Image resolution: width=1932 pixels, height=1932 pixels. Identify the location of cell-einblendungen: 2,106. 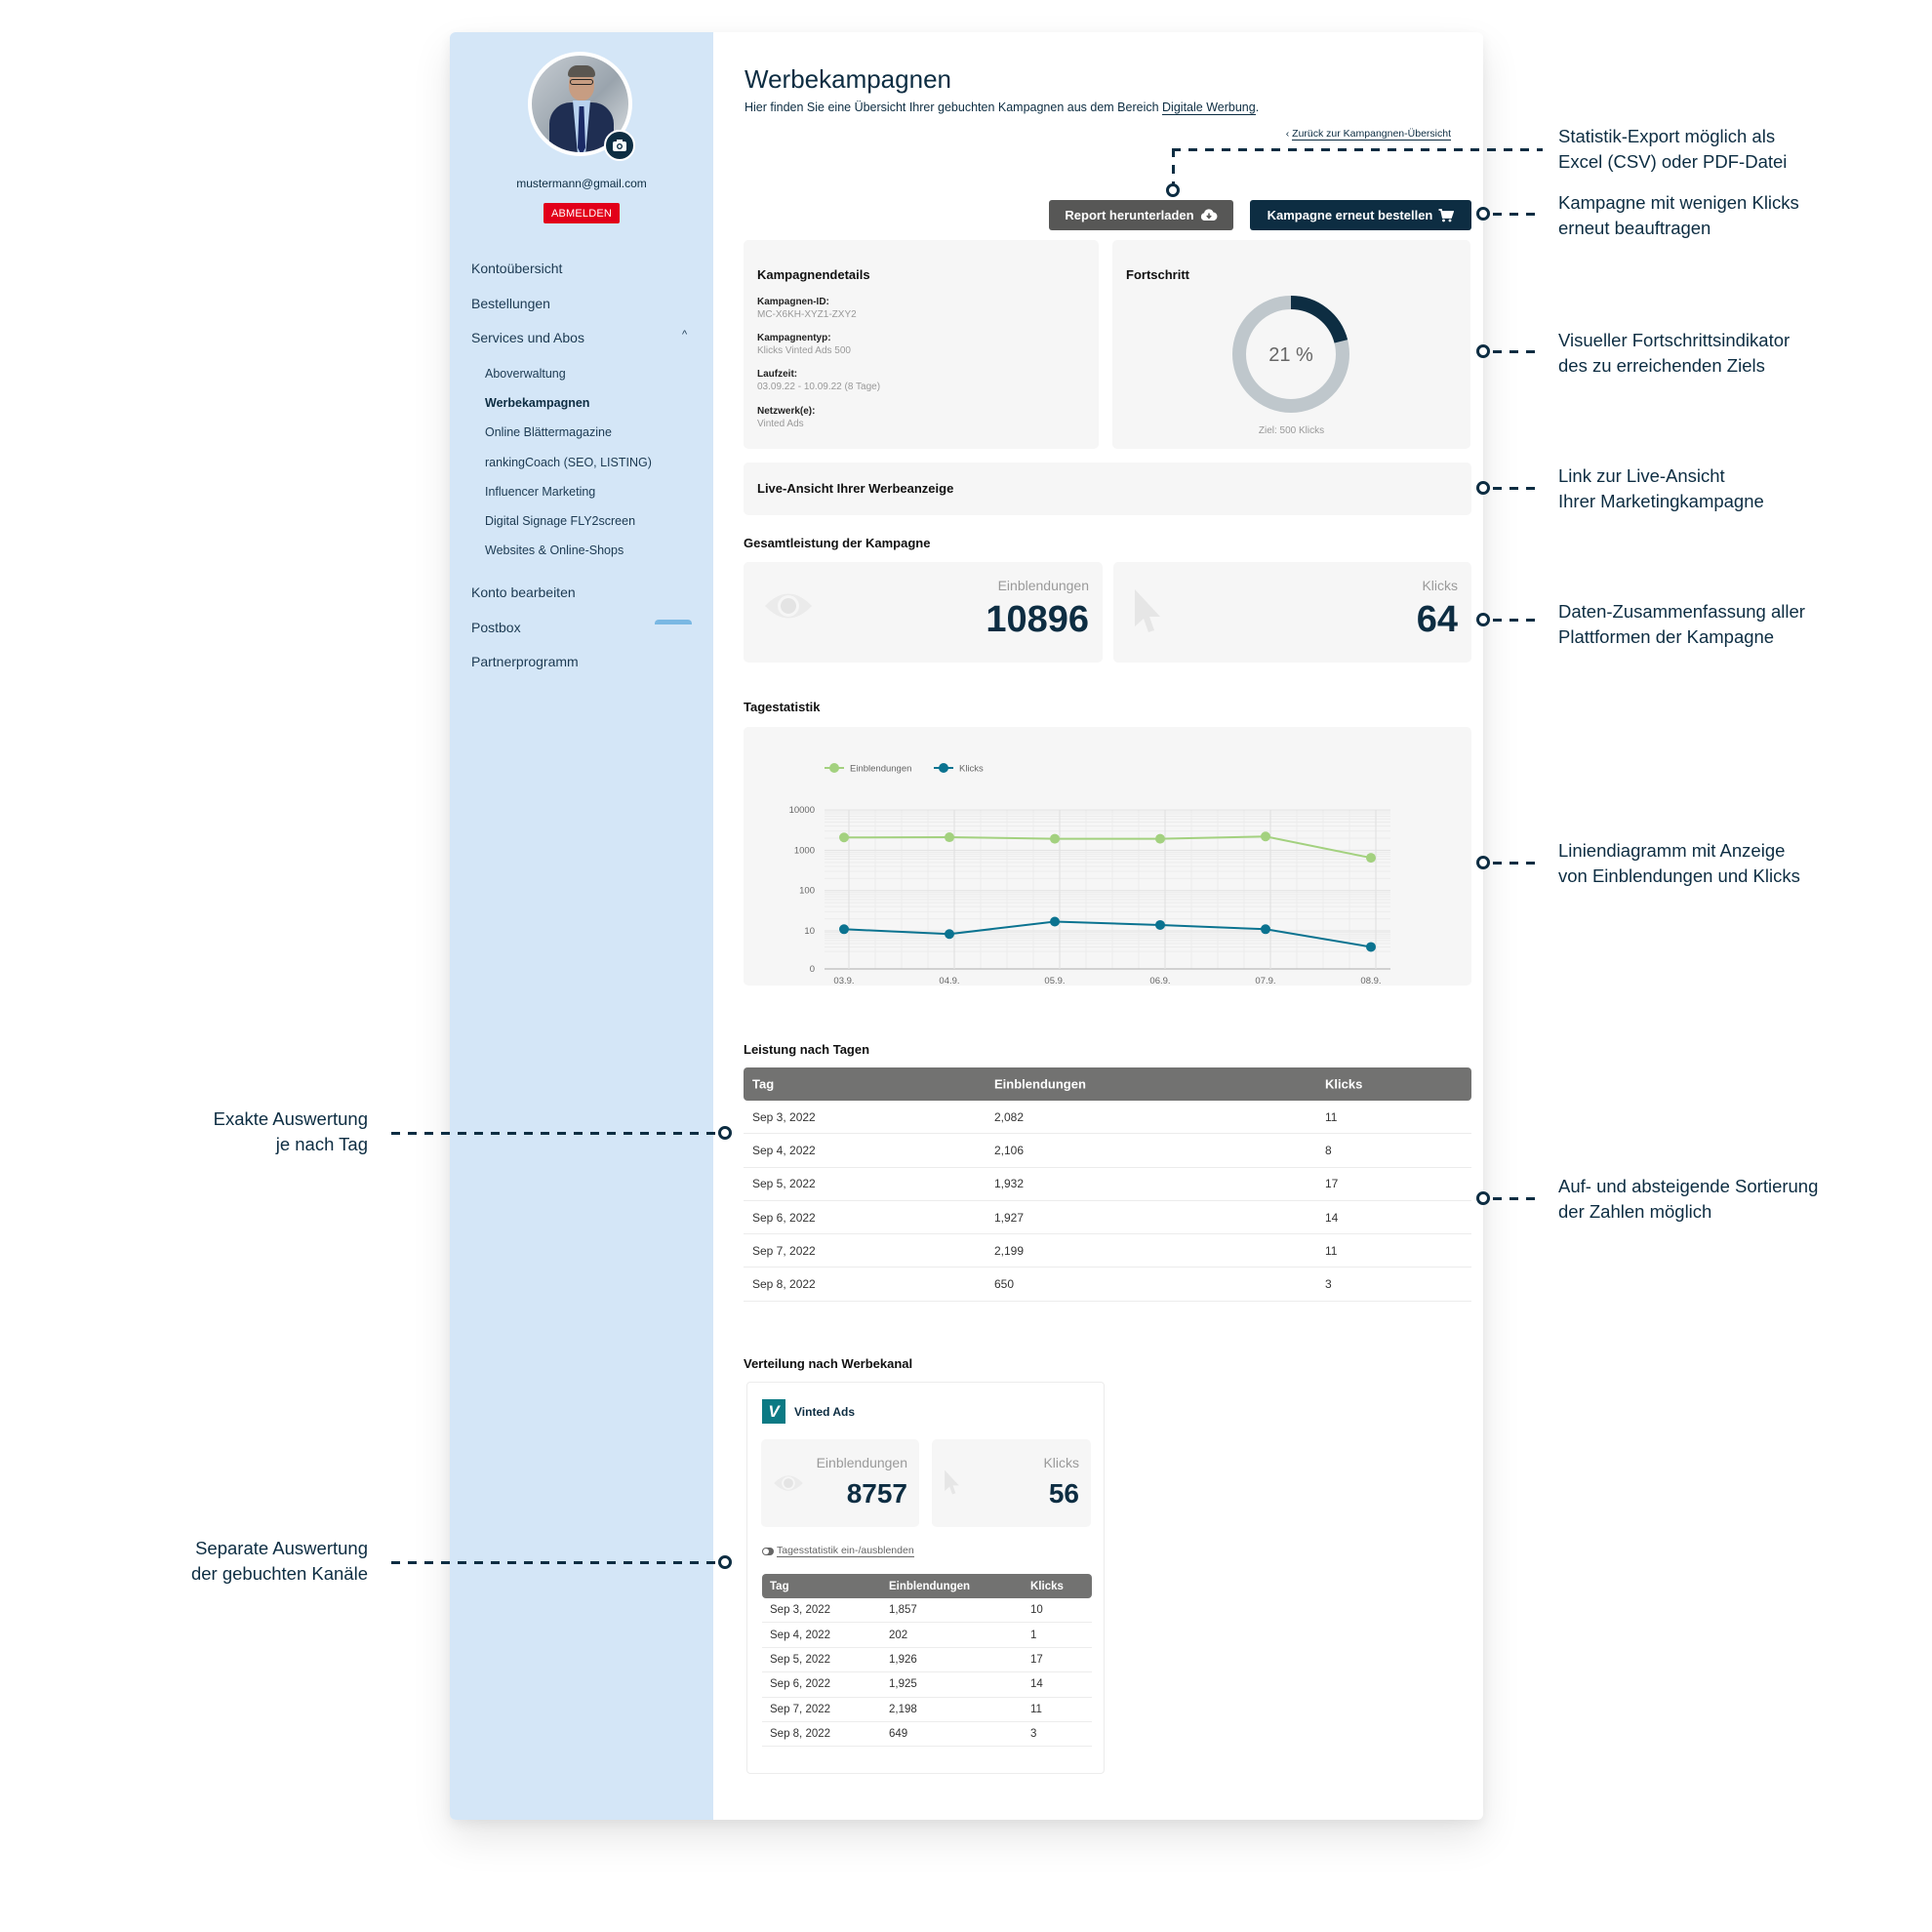
(1010, 1150).